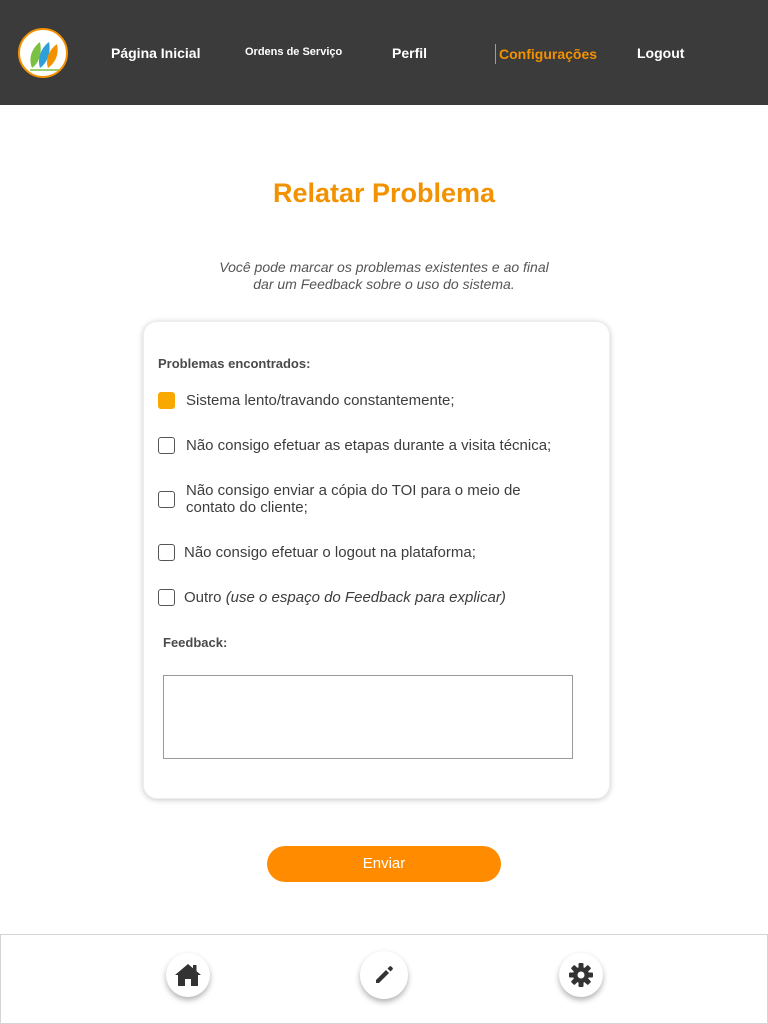 This screenshot has width=768, height=1024. I want to click on bottom-settings-button, so click(581, 975).